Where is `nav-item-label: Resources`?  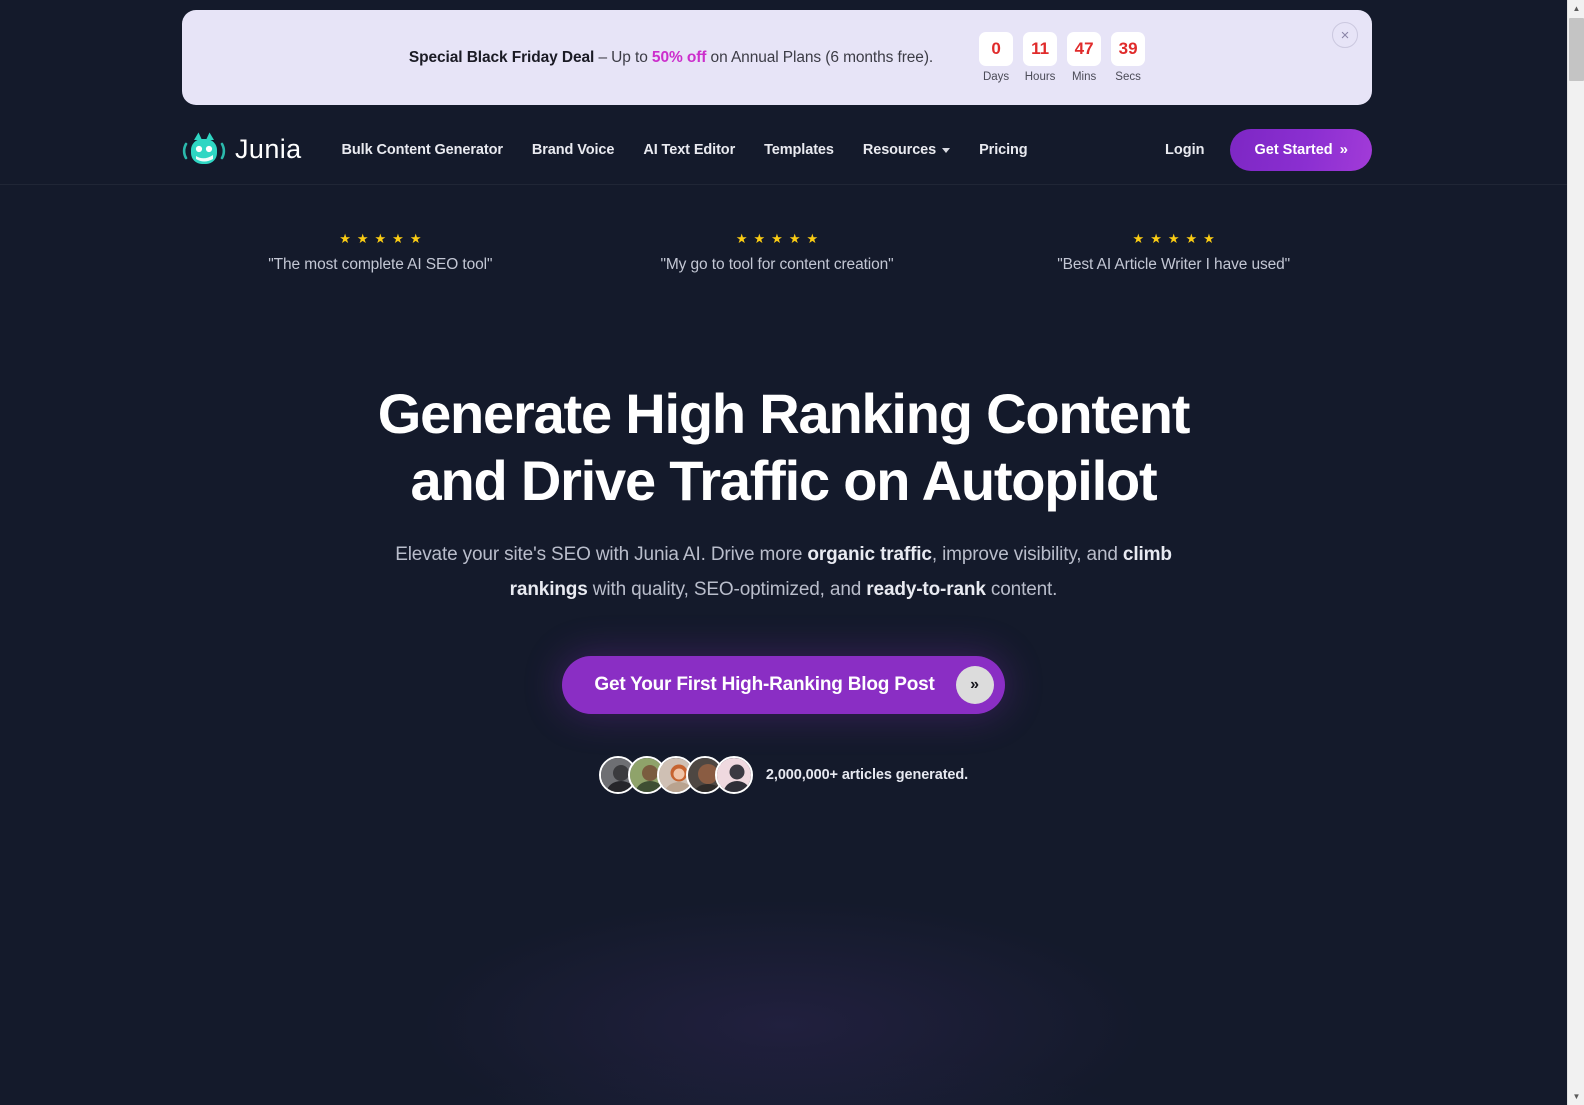
nav-item-label: Resources is located at coordinates (899, 149).